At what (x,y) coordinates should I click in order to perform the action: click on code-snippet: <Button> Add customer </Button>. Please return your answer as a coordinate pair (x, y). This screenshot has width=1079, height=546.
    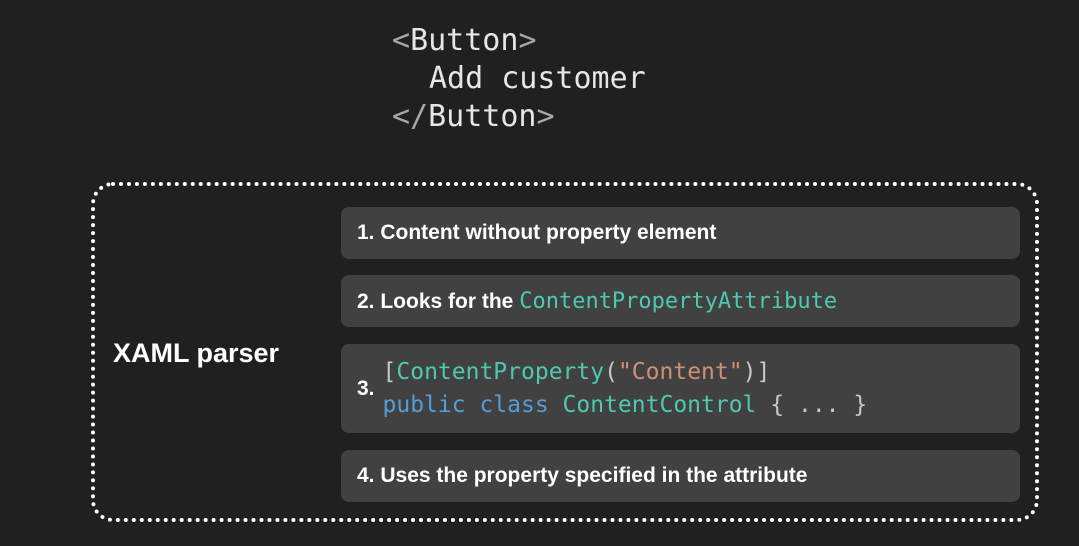
    Looking at the image, I should click on (519, 79).